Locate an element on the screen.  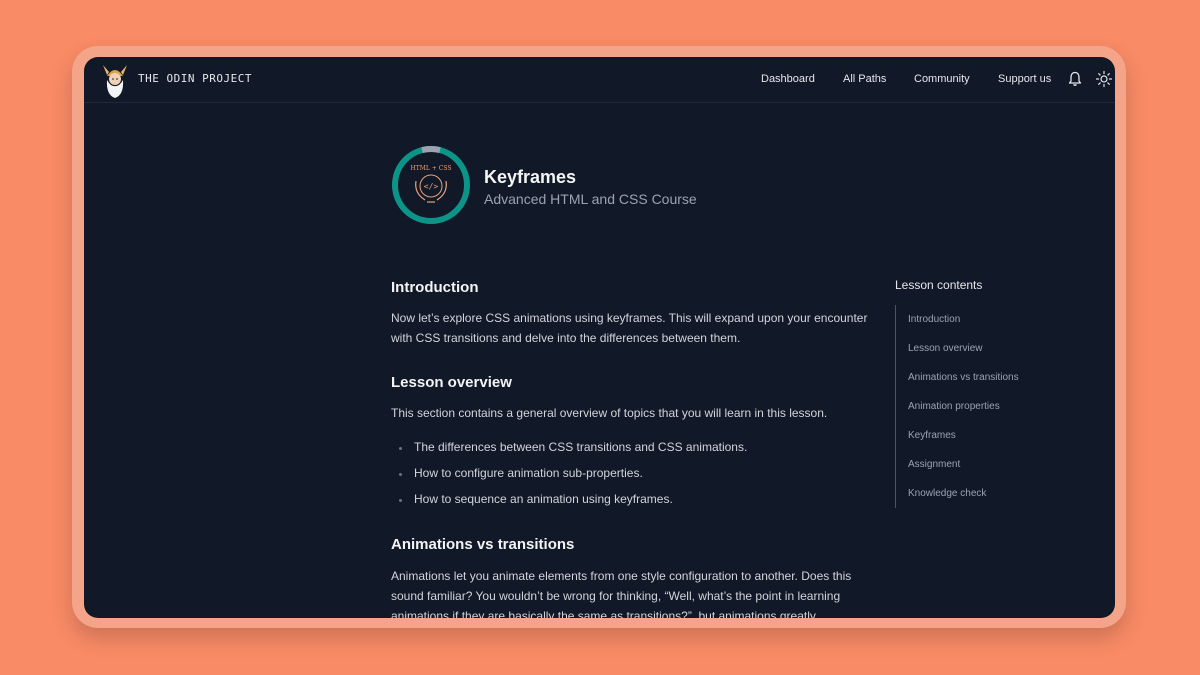
bell-icon is located at coordinates (1075, 79).